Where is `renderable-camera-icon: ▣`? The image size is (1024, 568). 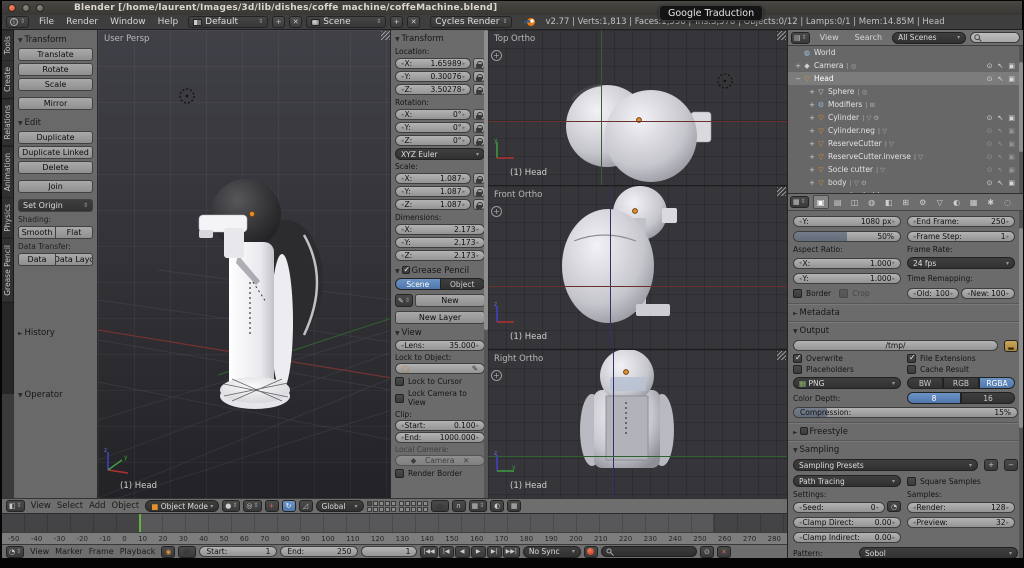 renderable-camera-icon: ▣ is located at coordinates (1011, 66).